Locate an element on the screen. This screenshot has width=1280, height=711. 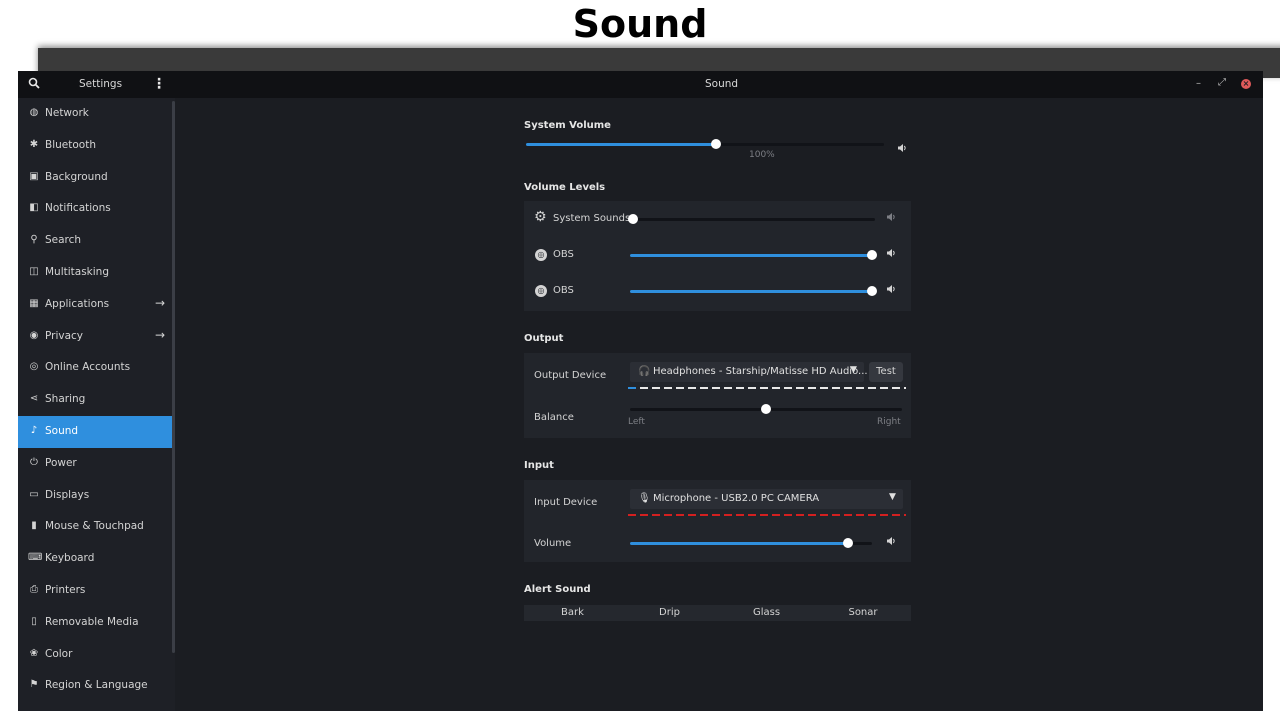
headphones-icon: 🎧 is located at coordinates (644, 371).